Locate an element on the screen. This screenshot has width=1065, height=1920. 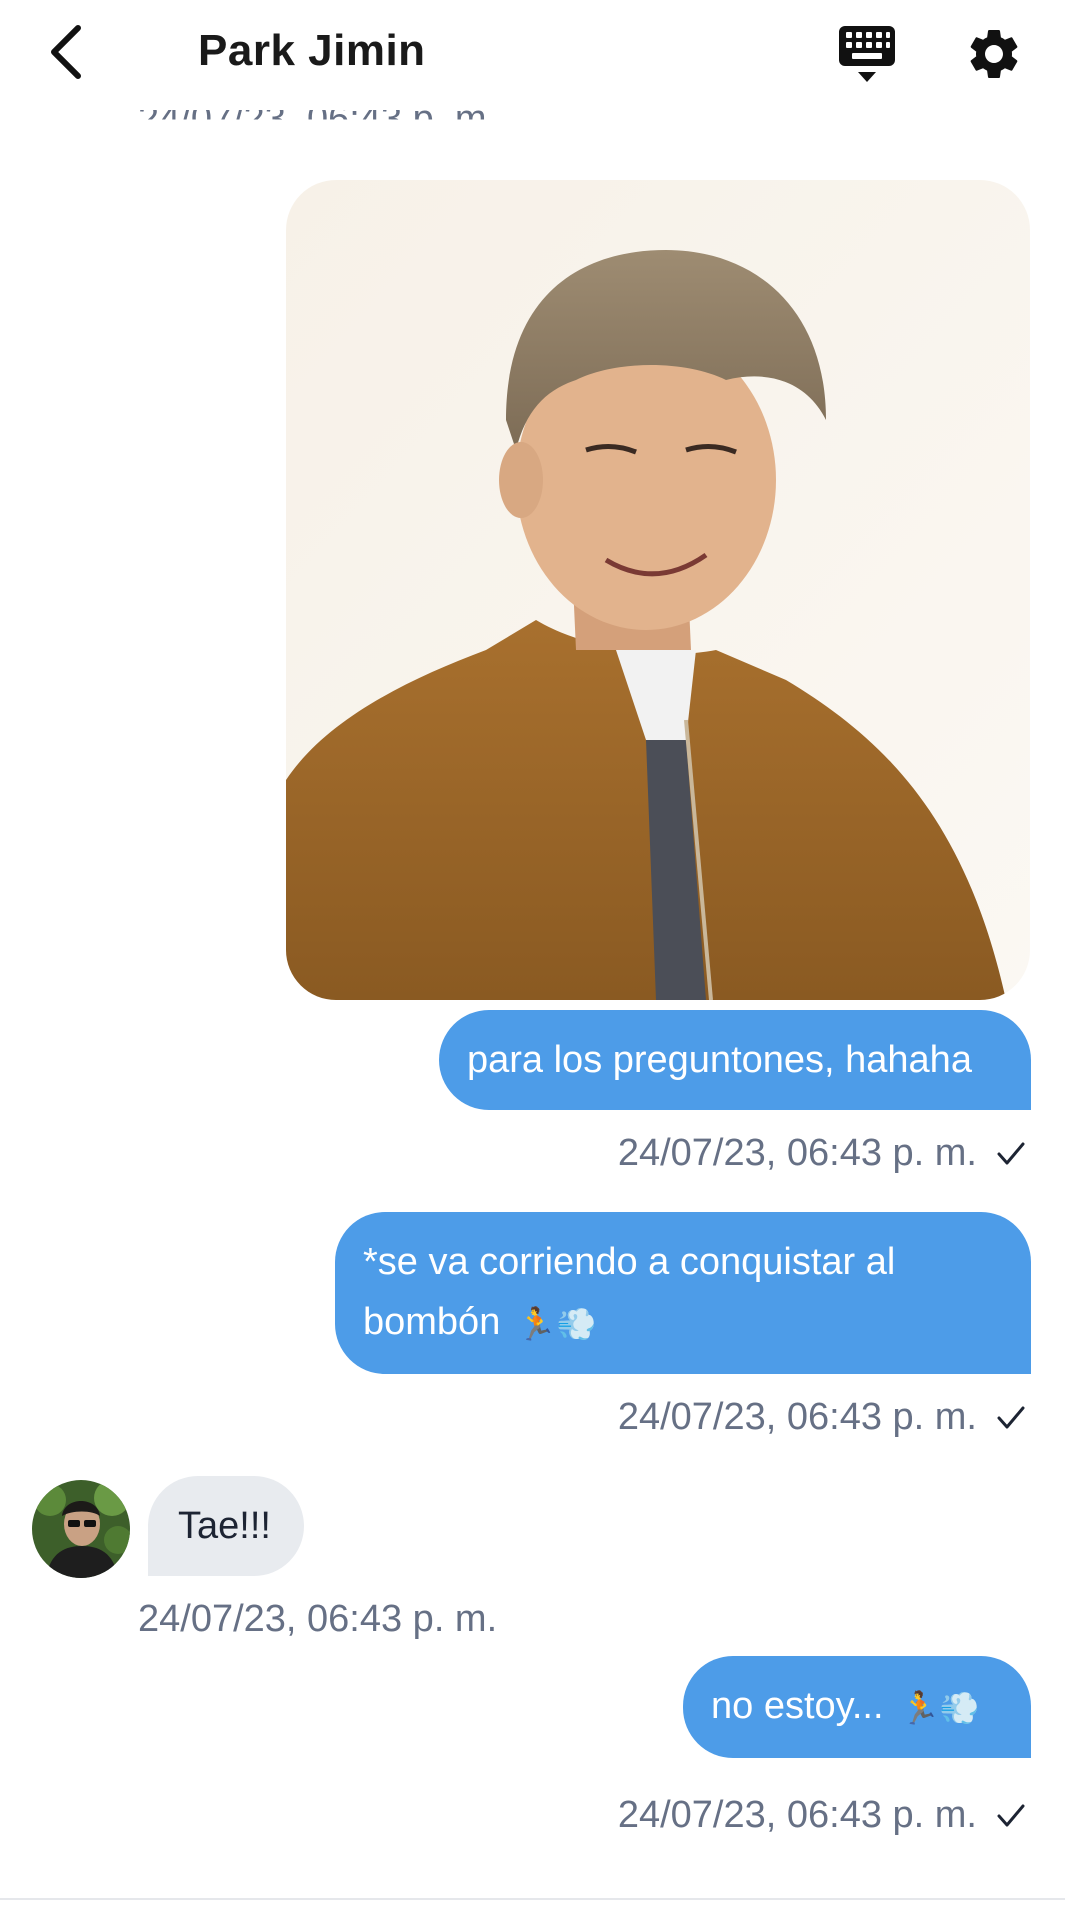
page-title: Park Jimin is located at coordinates (312, 50).